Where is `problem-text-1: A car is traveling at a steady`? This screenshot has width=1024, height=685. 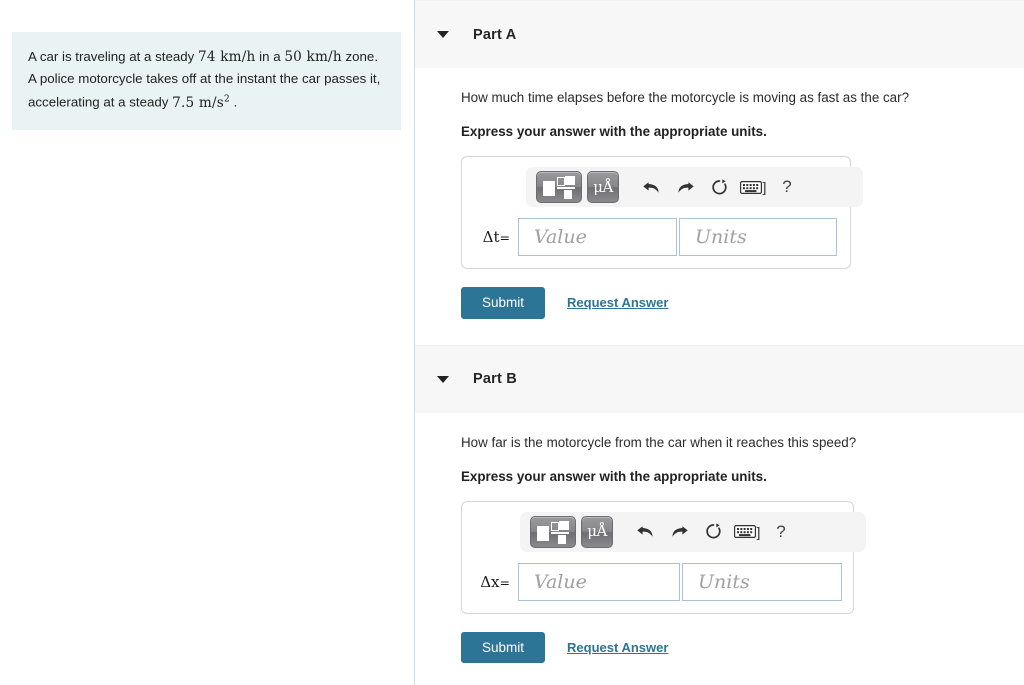
problem-text-1: A car is traveling at a steady is located at coordinates (113, 56).